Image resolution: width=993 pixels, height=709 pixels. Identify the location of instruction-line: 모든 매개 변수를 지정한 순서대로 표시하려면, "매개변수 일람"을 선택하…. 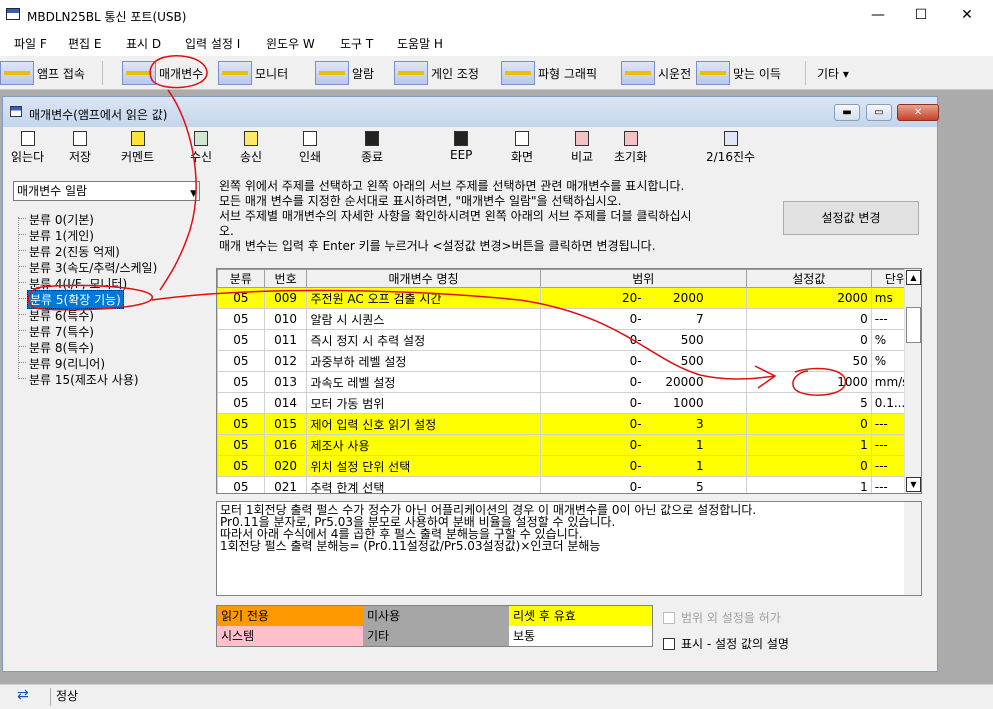
(420, 201).